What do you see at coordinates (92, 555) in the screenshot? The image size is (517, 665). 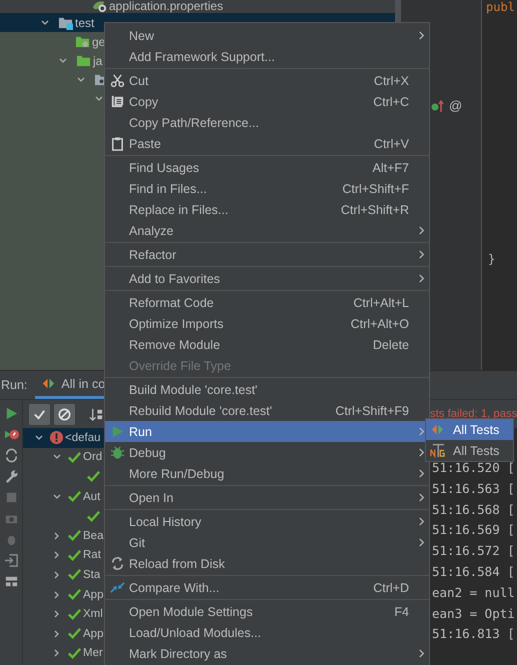 I see `test-result-label: Rat` at bounding box center [92, 555].